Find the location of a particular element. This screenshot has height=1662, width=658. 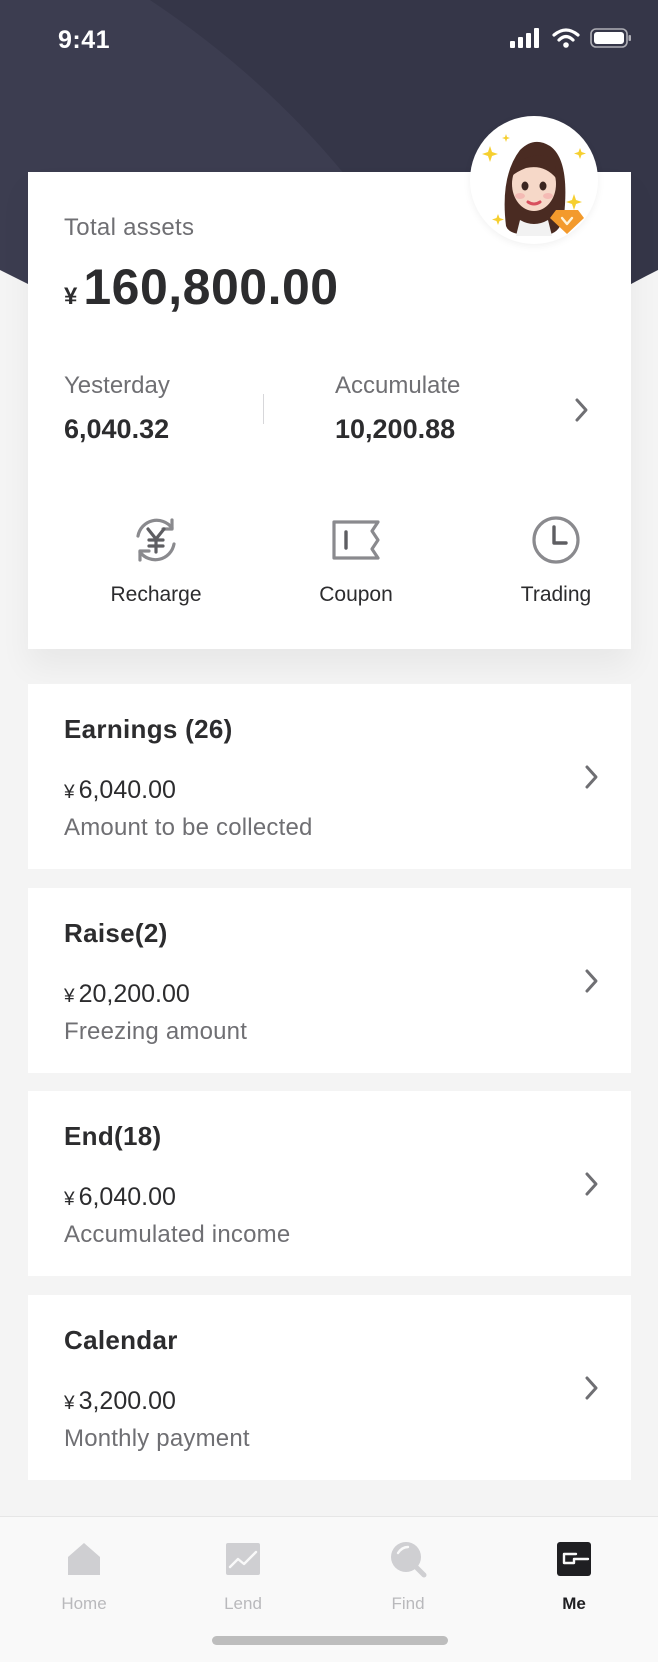

accumulate-stat: Accumulate 10,200.88 is located at coordinates (397, 408).